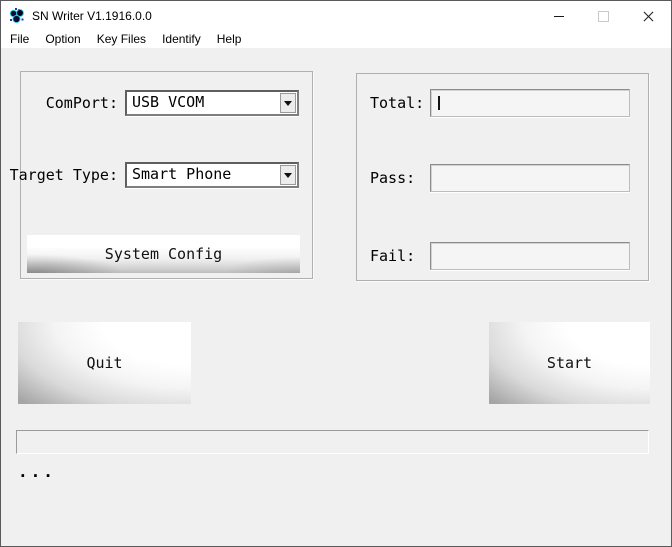 The width and height of the screenshot is (672, 547). I want to click on fail-label: Fail:, so click(393, 256).